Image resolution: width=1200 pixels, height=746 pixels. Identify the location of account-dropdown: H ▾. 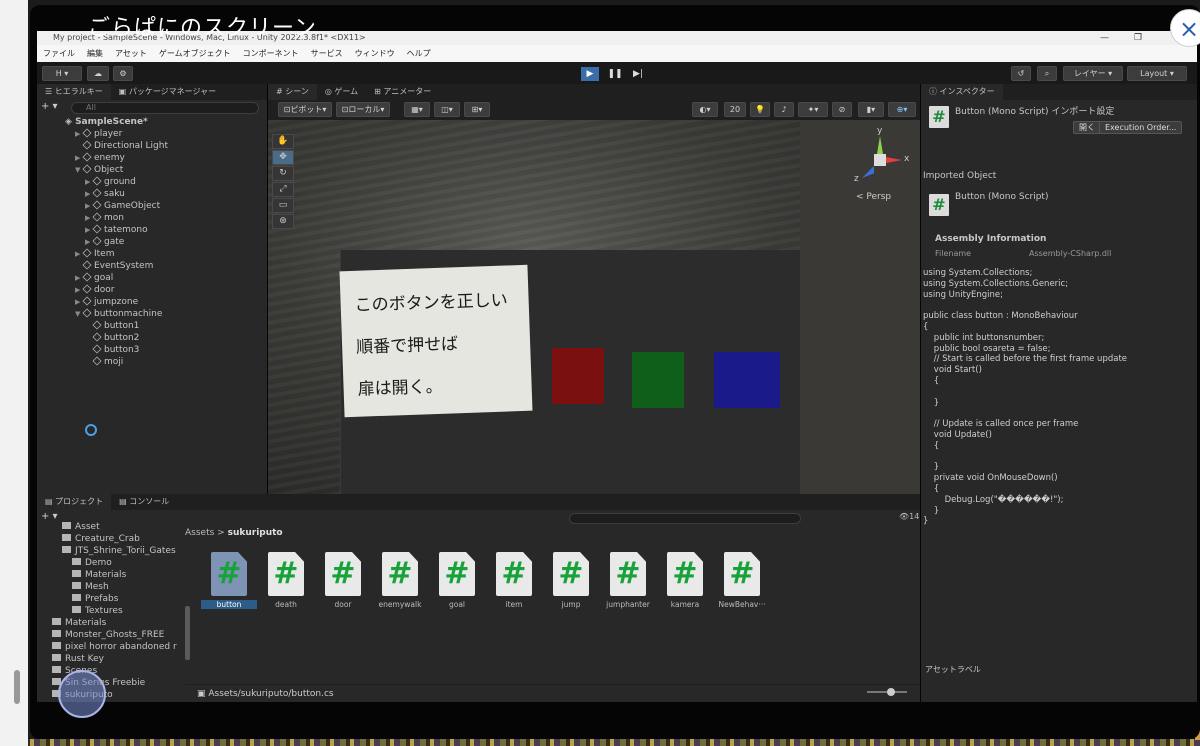
(62, 73).